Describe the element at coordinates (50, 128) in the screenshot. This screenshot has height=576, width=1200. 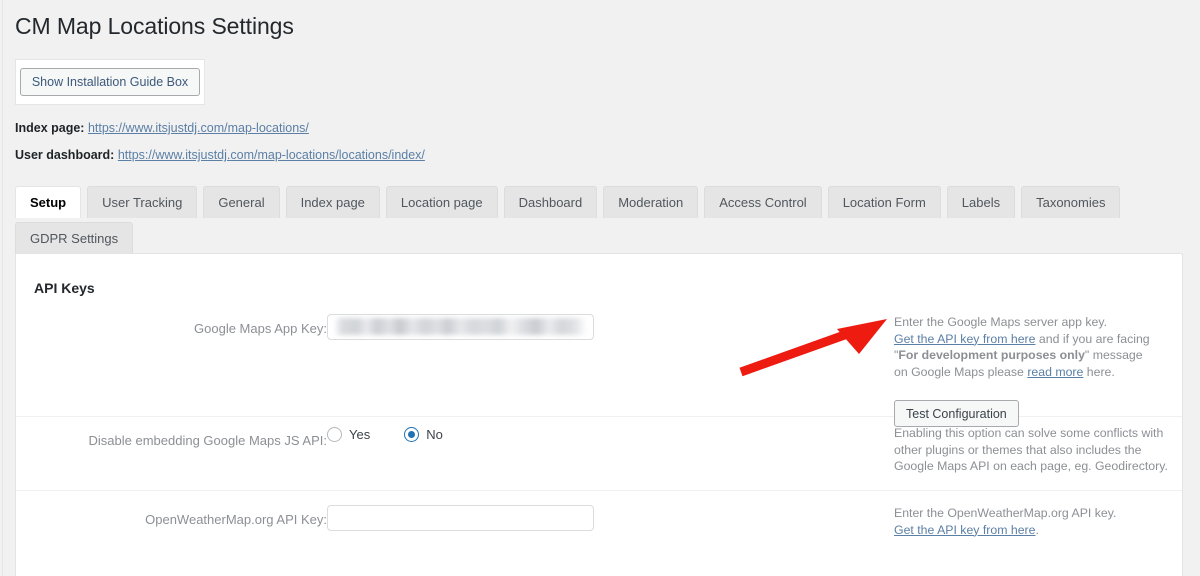
I see `index-page-label: Index page:` at that location.